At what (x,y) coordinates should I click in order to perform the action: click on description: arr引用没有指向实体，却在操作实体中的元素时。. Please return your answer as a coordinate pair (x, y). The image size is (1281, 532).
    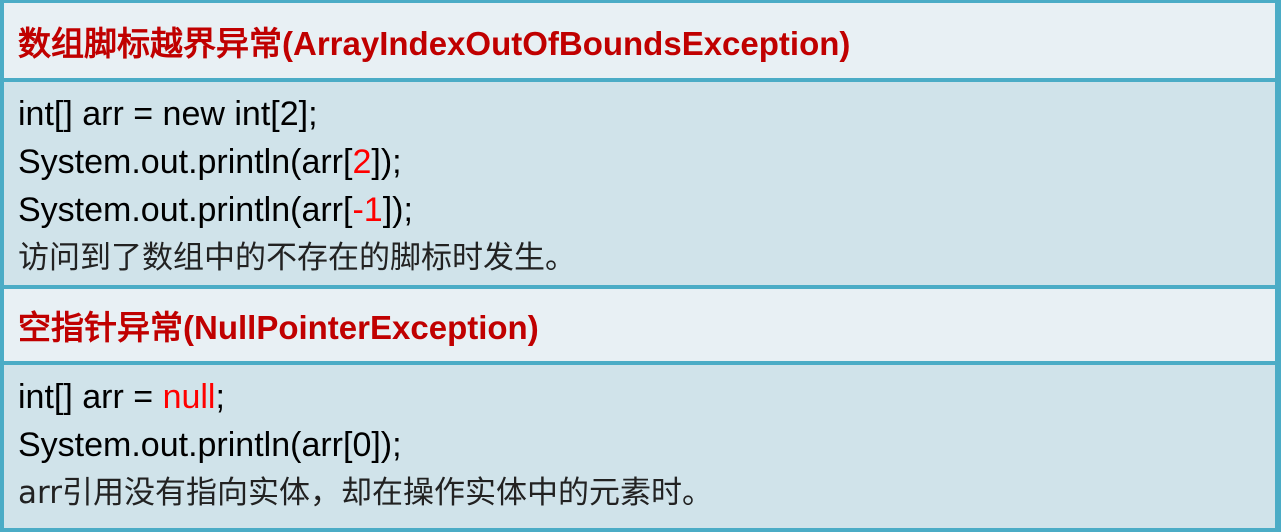
    Looking at the image, I should click on (365, 493).